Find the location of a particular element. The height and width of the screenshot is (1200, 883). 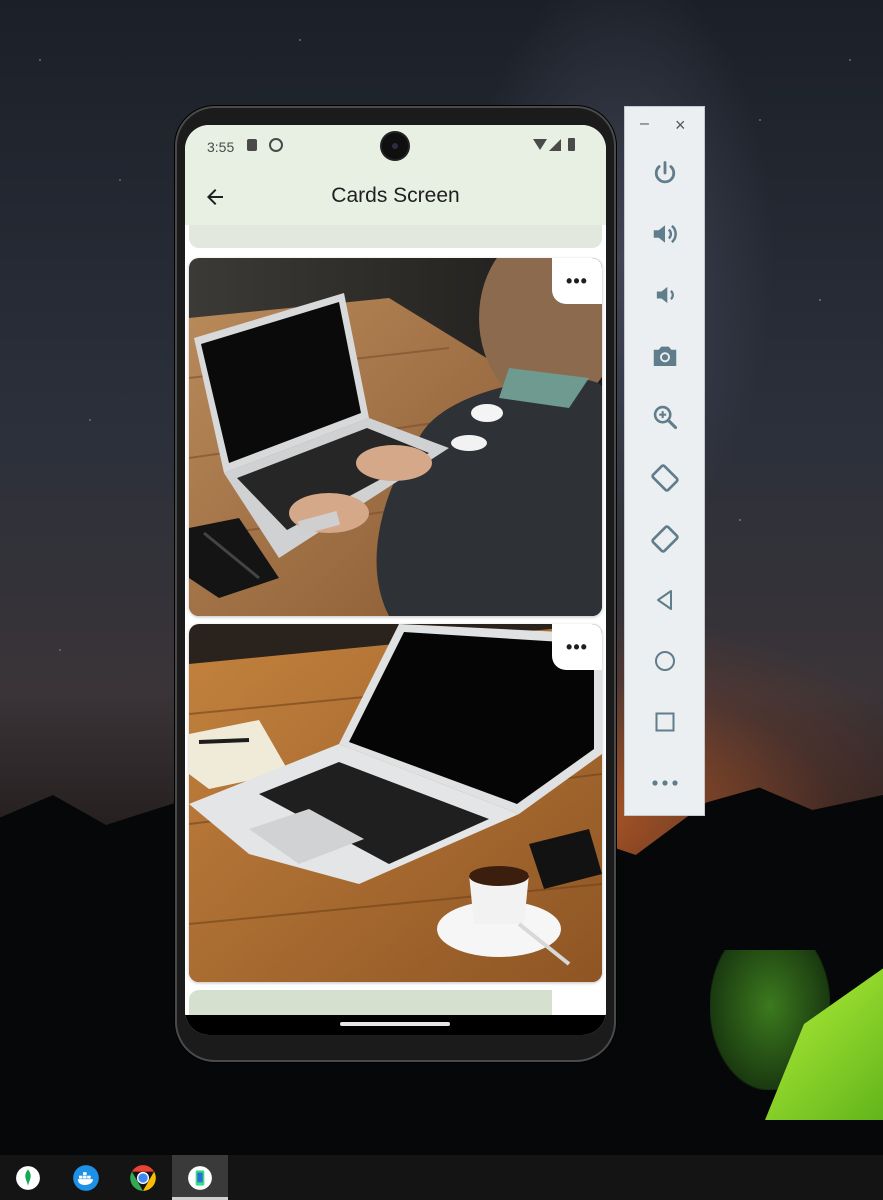

sd-card-icon is located at coordinates (252, 145).